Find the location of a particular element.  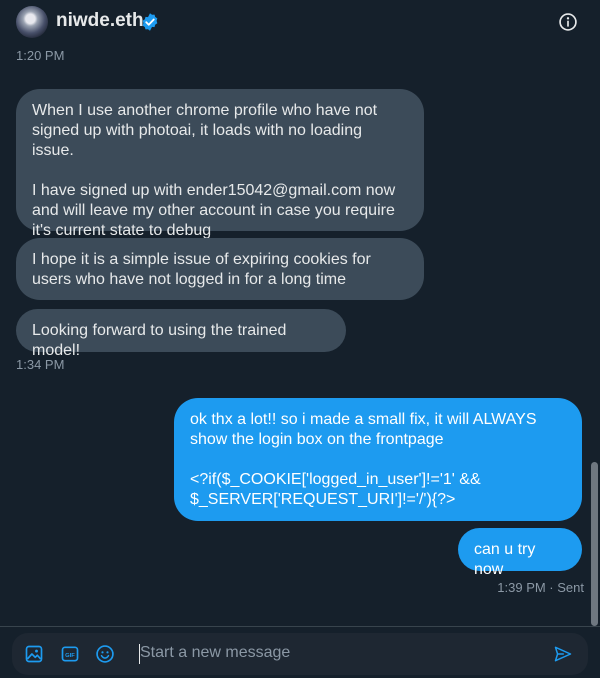

composer-bar: GIF Start a new message is located at coordinates (300, 652).